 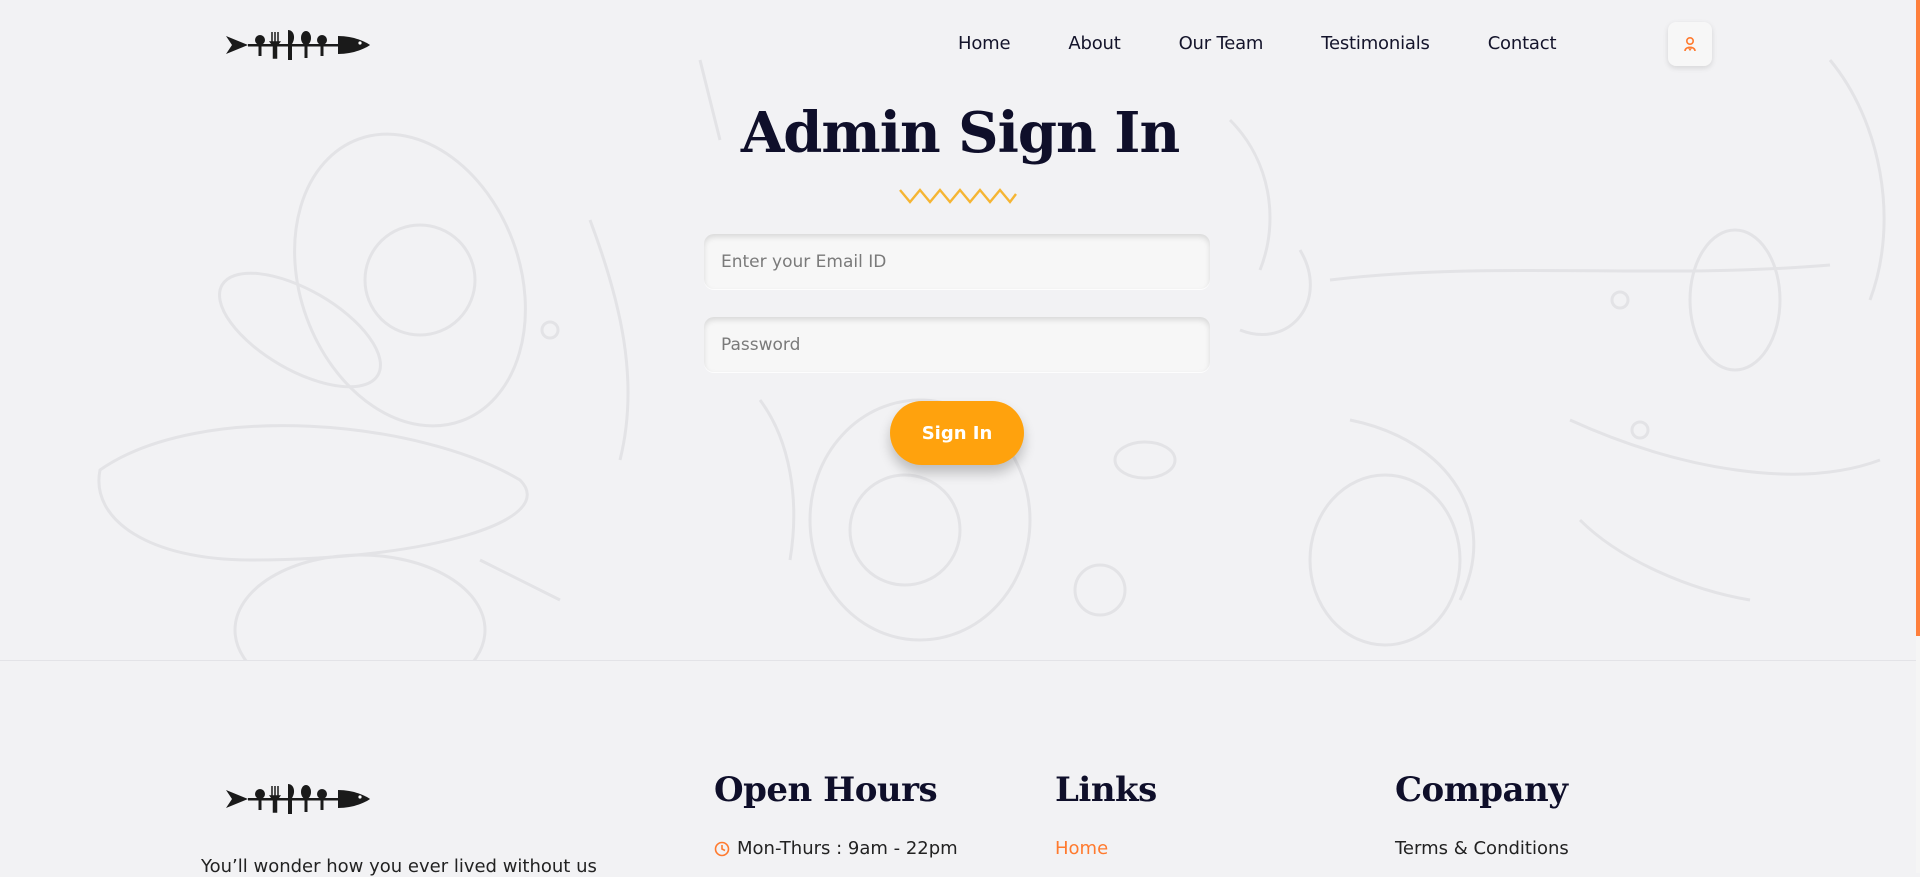 I want to click on company-heading: Company, so click(x=1481, y=790).